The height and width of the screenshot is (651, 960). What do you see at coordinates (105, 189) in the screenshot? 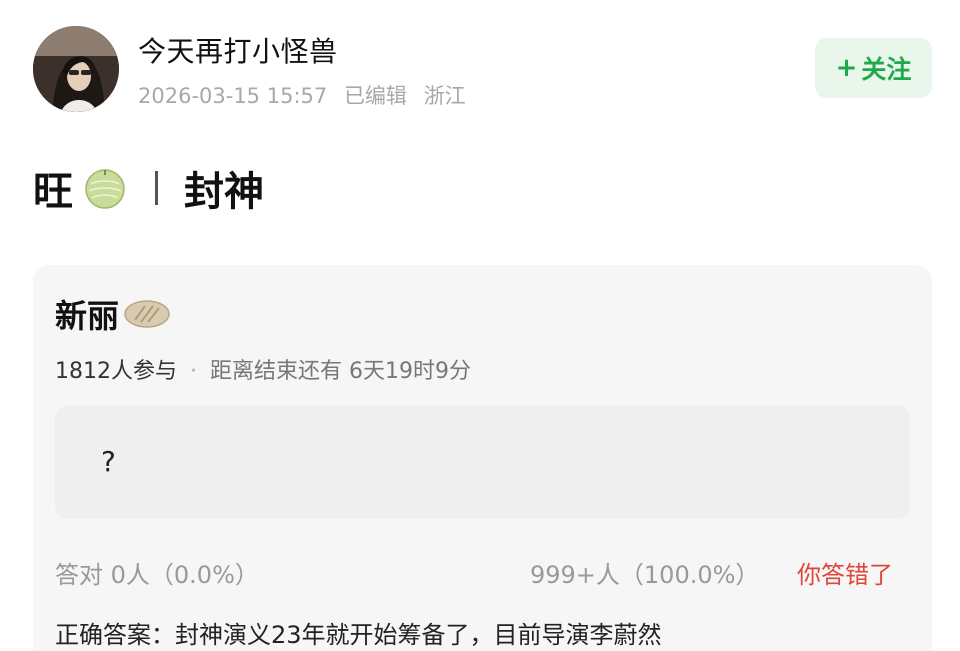
I see `melon-icon` at bounding box center [105, 189].